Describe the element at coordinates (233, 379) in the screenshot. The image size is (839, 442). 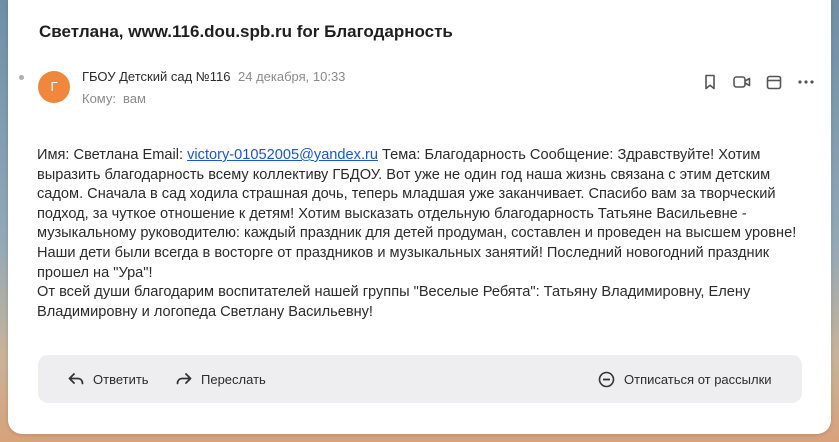
I see `forward-label: Переслать` at that location.